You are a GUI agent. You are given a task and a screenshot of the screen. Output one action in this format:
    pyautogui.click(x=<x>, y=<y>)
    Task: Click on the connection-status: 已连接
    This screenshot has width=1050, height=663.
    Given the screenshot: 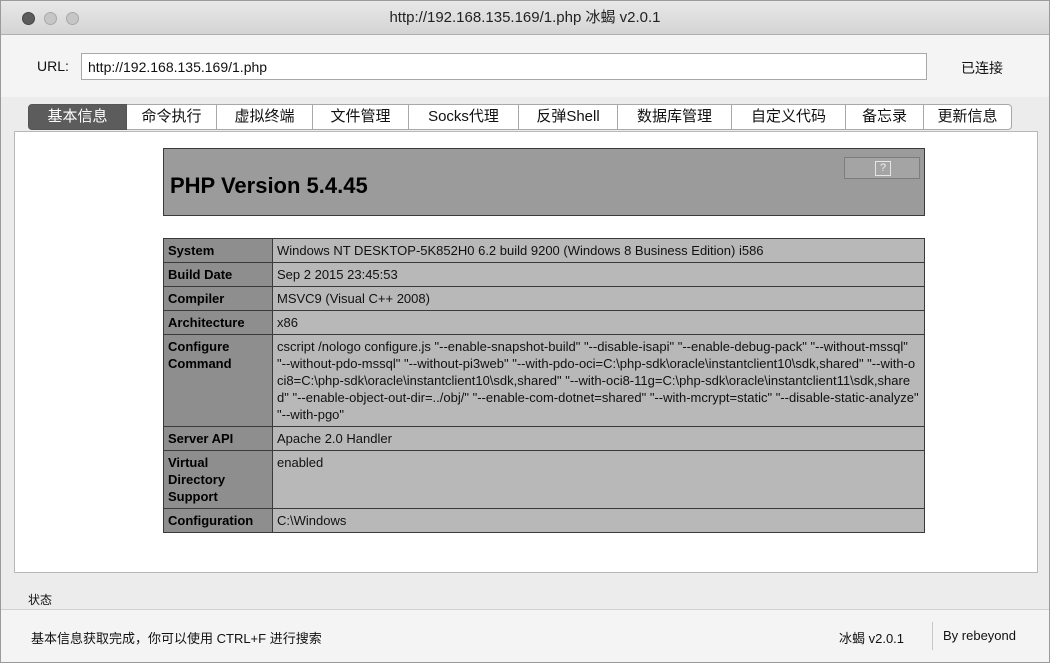 What is the action you would take?
    pyautogui.click(x=982, y=68)
    